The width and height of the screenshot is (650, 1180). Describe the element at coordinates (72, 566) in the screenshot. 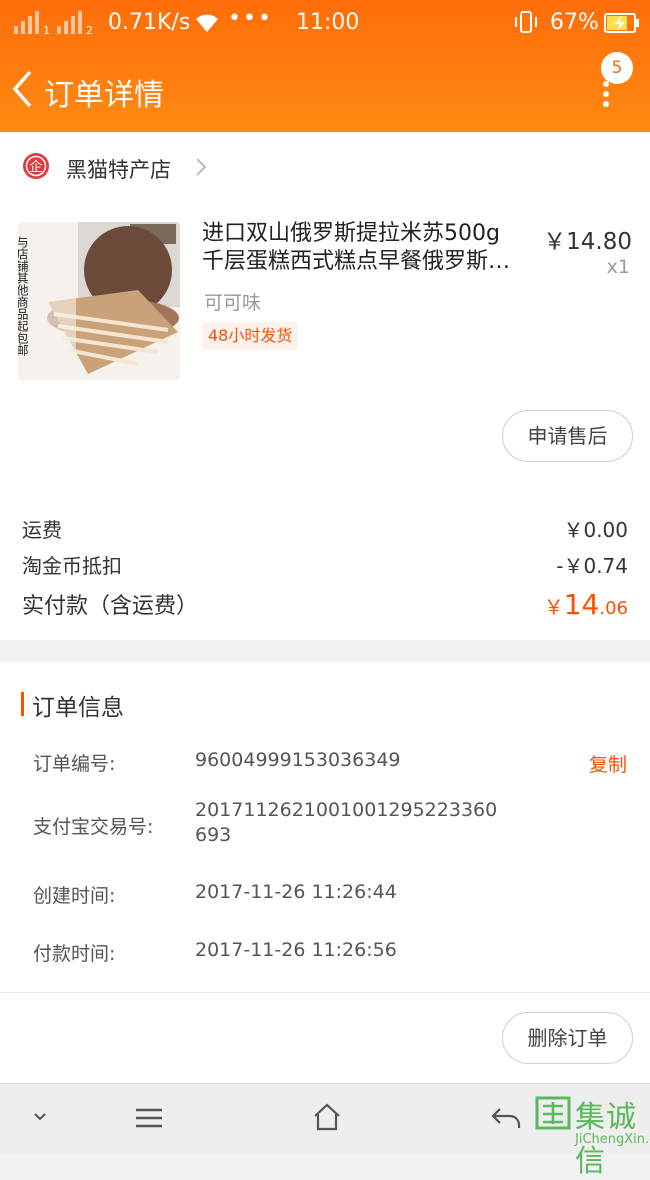

I see `coin-deduction-label: 淘金币抵扣` at that location.